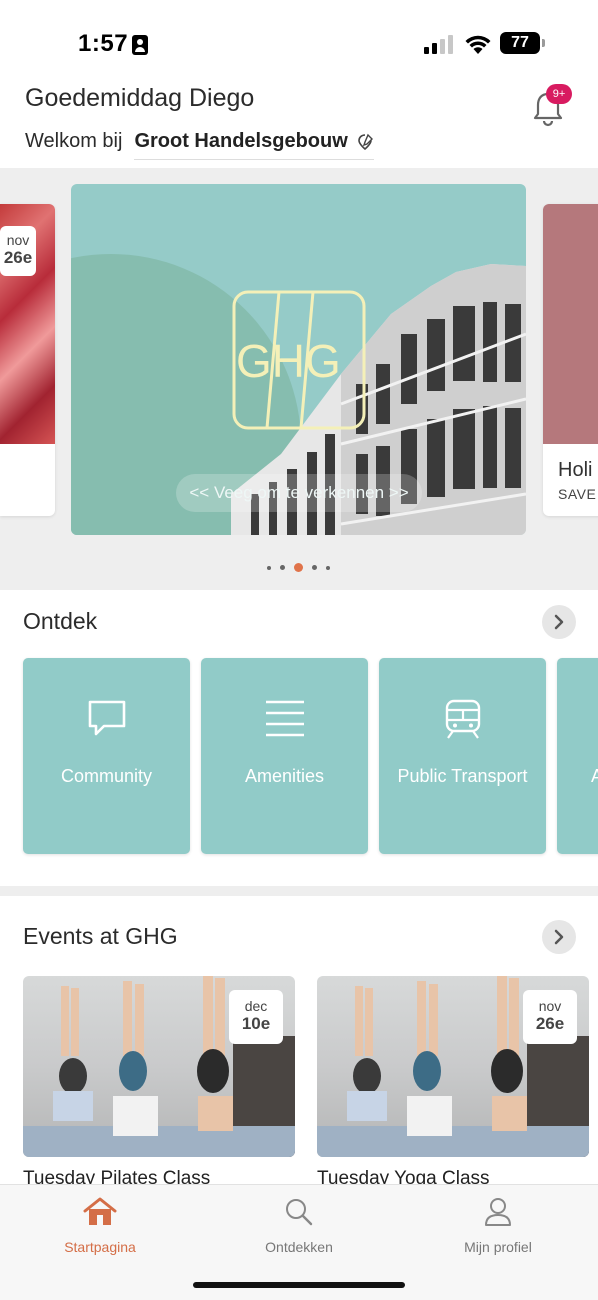 The width and height of the screenshot is (598, 1300). Describe the element at coordinates (100, 1211) in the screenshot. I see `home-icon` at that location.